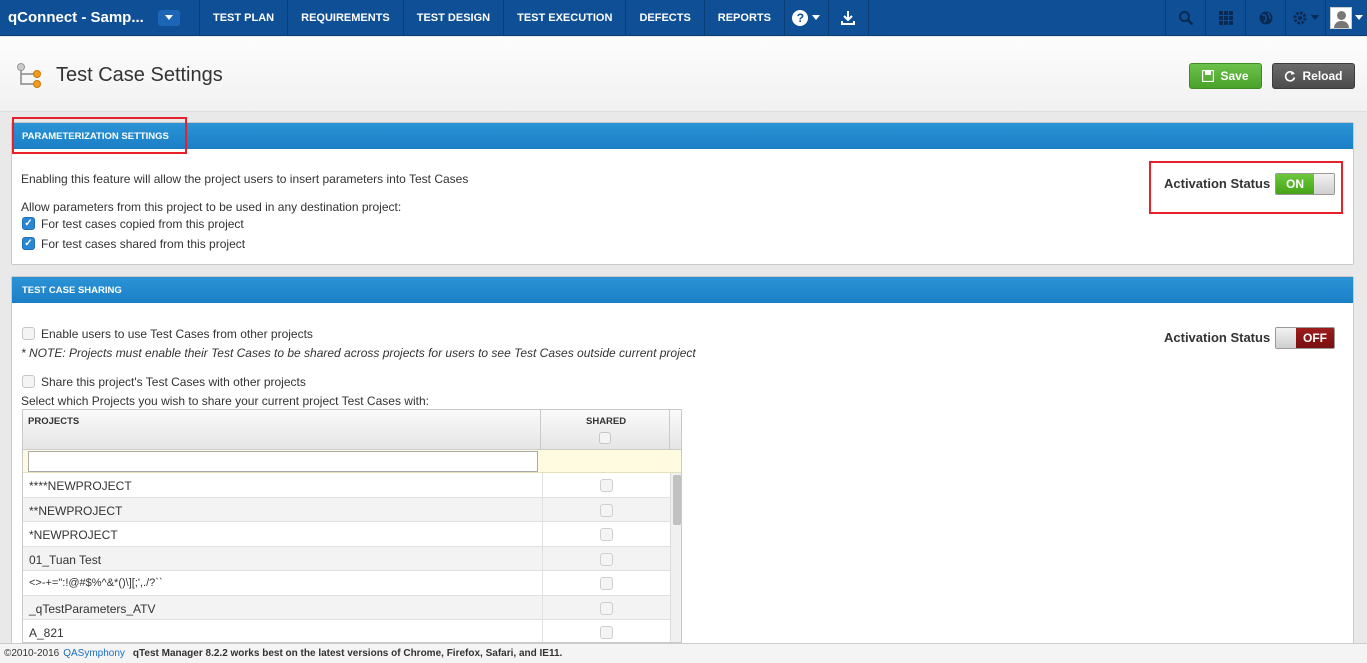 The width and height of the screenshot is (1367, 663). I want to click on table-row: <>-+=":!@#$%^&*()\][;',./?``, so click(346, 583).